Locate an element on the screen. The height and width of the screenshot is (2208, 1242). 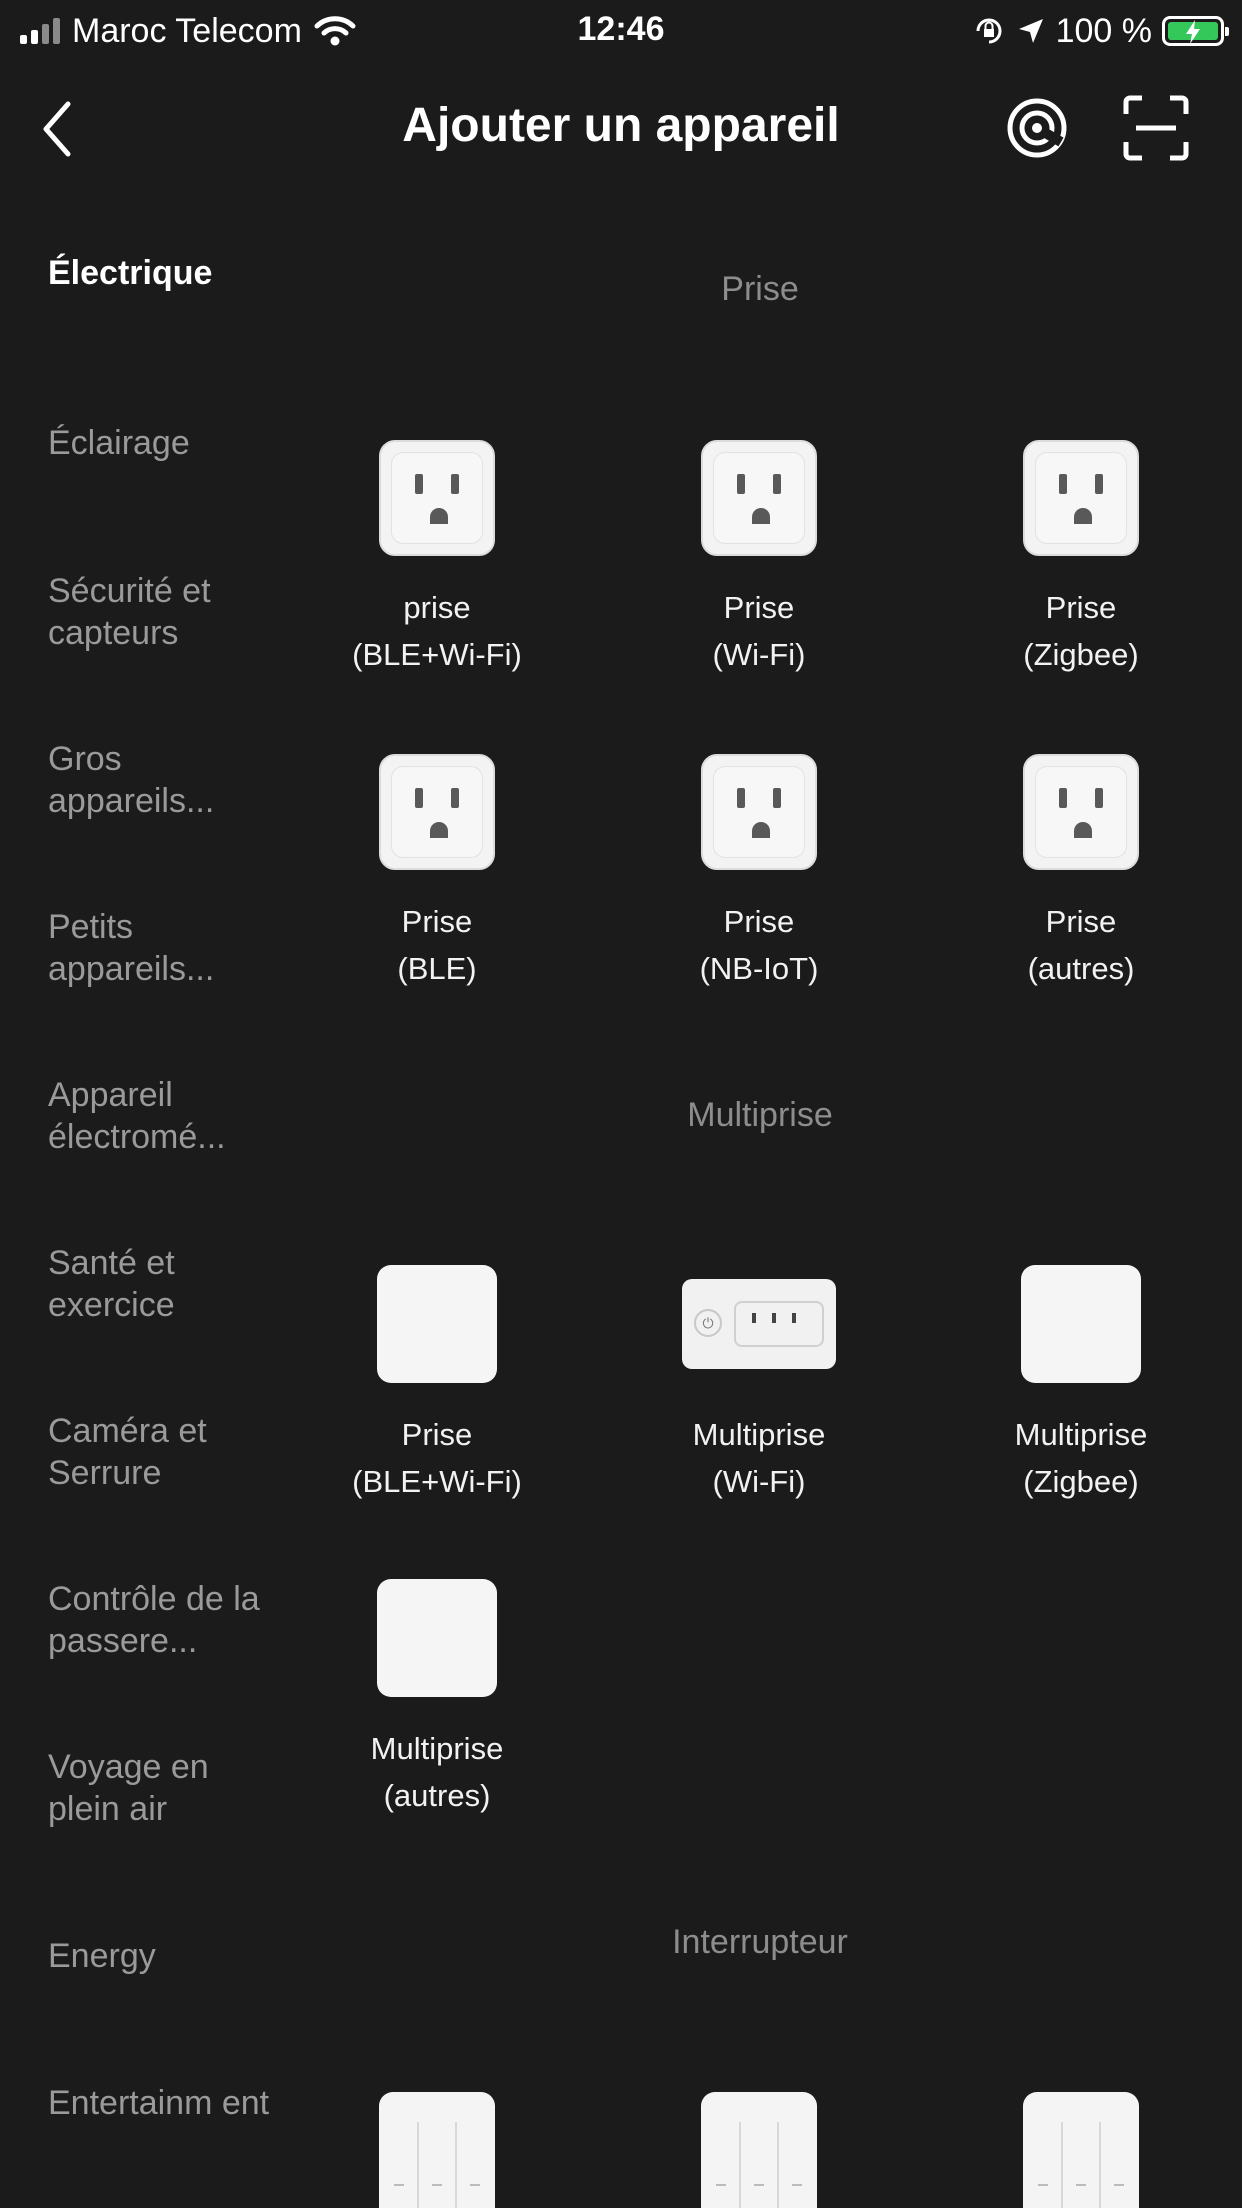
sidebar-item-eclairage: Éclairage is located at coordinates (163, 443).